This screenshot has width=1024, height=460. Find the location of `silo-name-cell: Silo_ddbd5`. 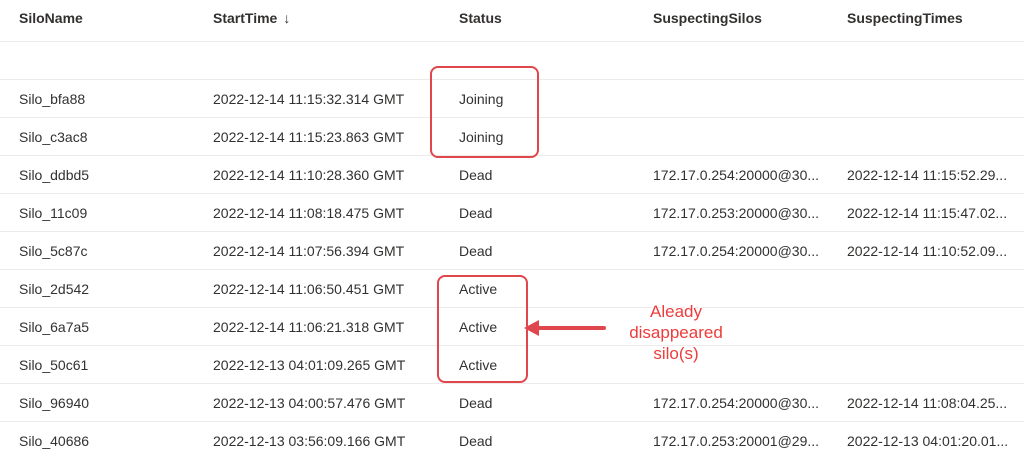

silo-name-cell: Silo_ddbd5 is located at coordinates (54, 175).